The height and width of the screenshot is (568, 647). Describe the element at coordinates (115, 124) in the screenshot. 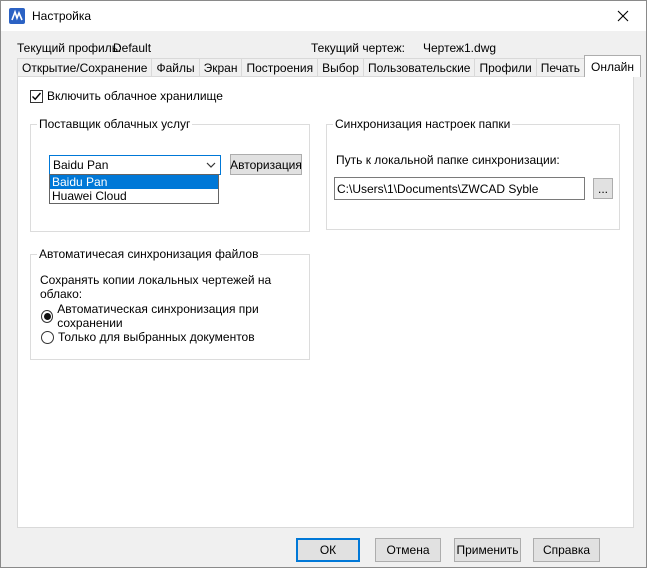

I see `cloud-provider-title: Поставщик облачных услуг` at that location.